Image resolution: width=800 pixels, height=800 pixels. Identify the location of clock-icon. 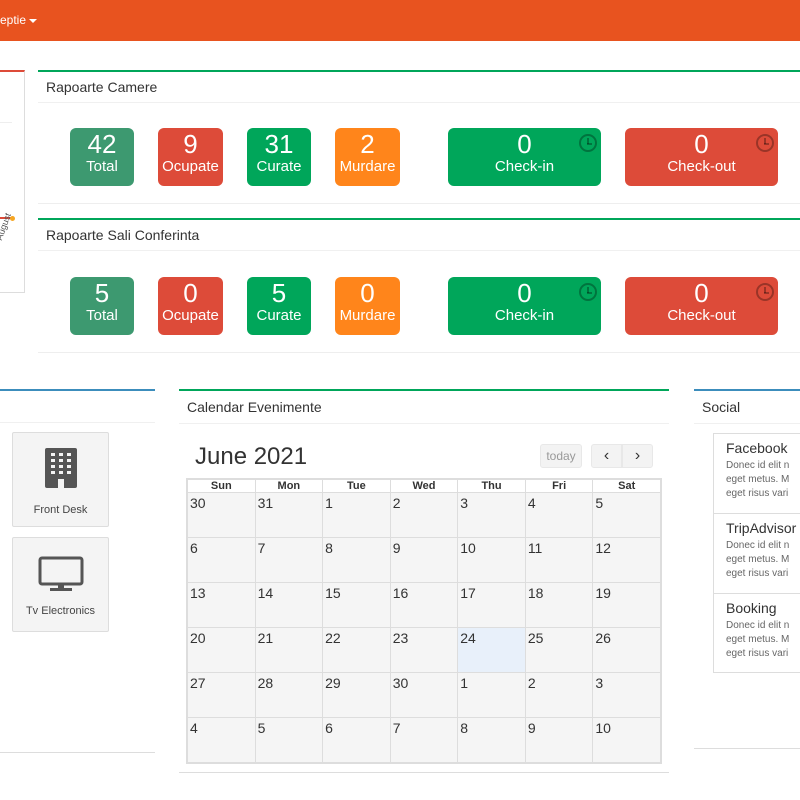
(765, 143).